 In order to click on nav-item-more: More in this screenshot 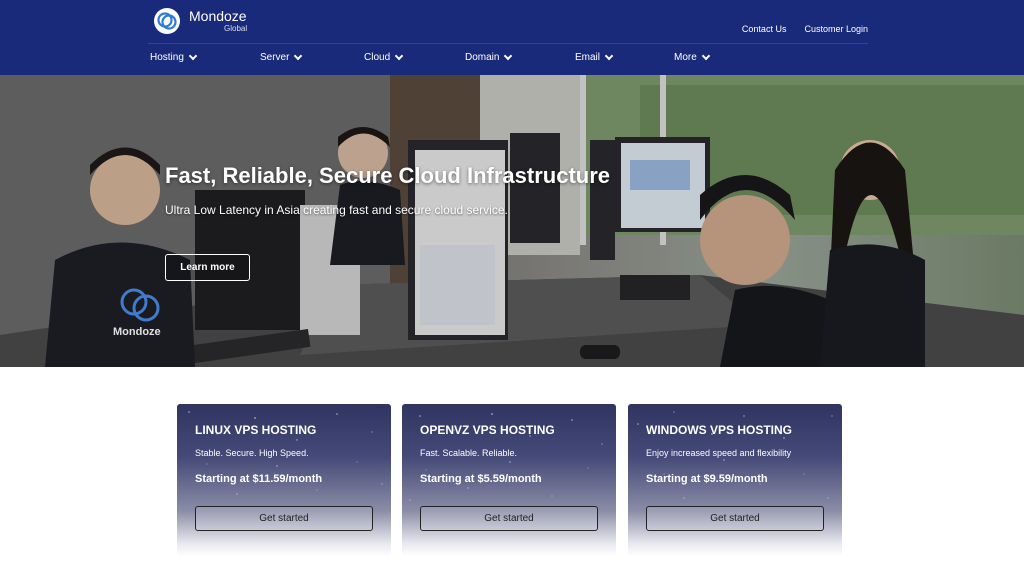, I will do `click(692, 57)`.